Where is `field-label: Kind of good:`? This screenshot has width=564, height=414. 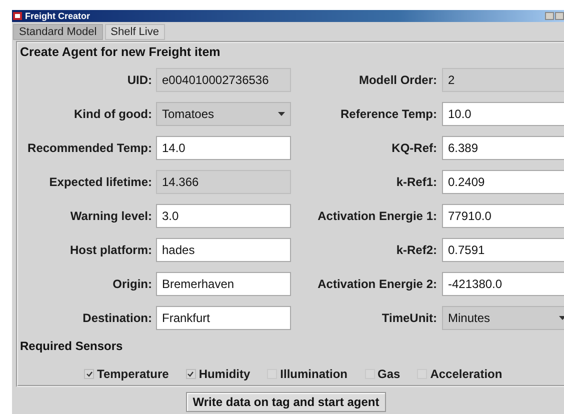
field-label: Kind of good: is located at coordinates (113, 114).